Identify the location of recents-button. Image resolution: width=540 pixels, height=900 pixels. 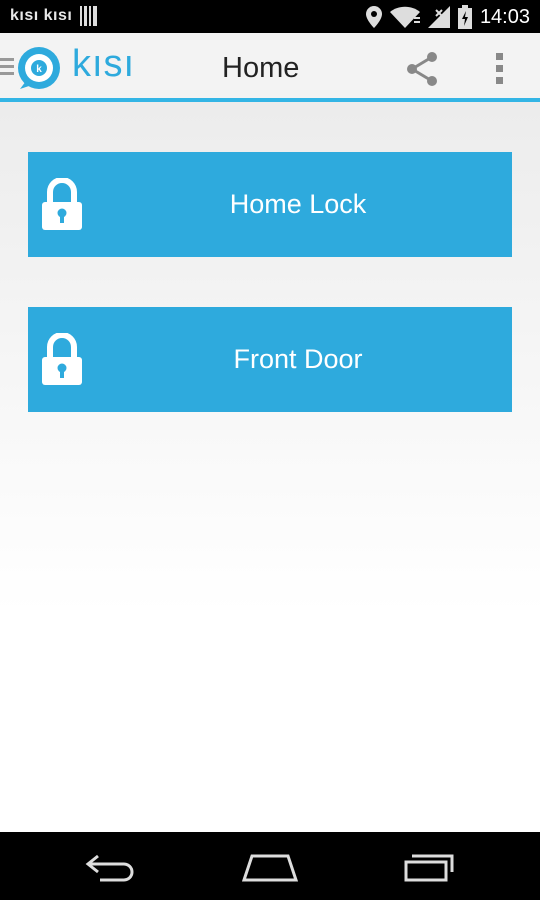
(430, 867).